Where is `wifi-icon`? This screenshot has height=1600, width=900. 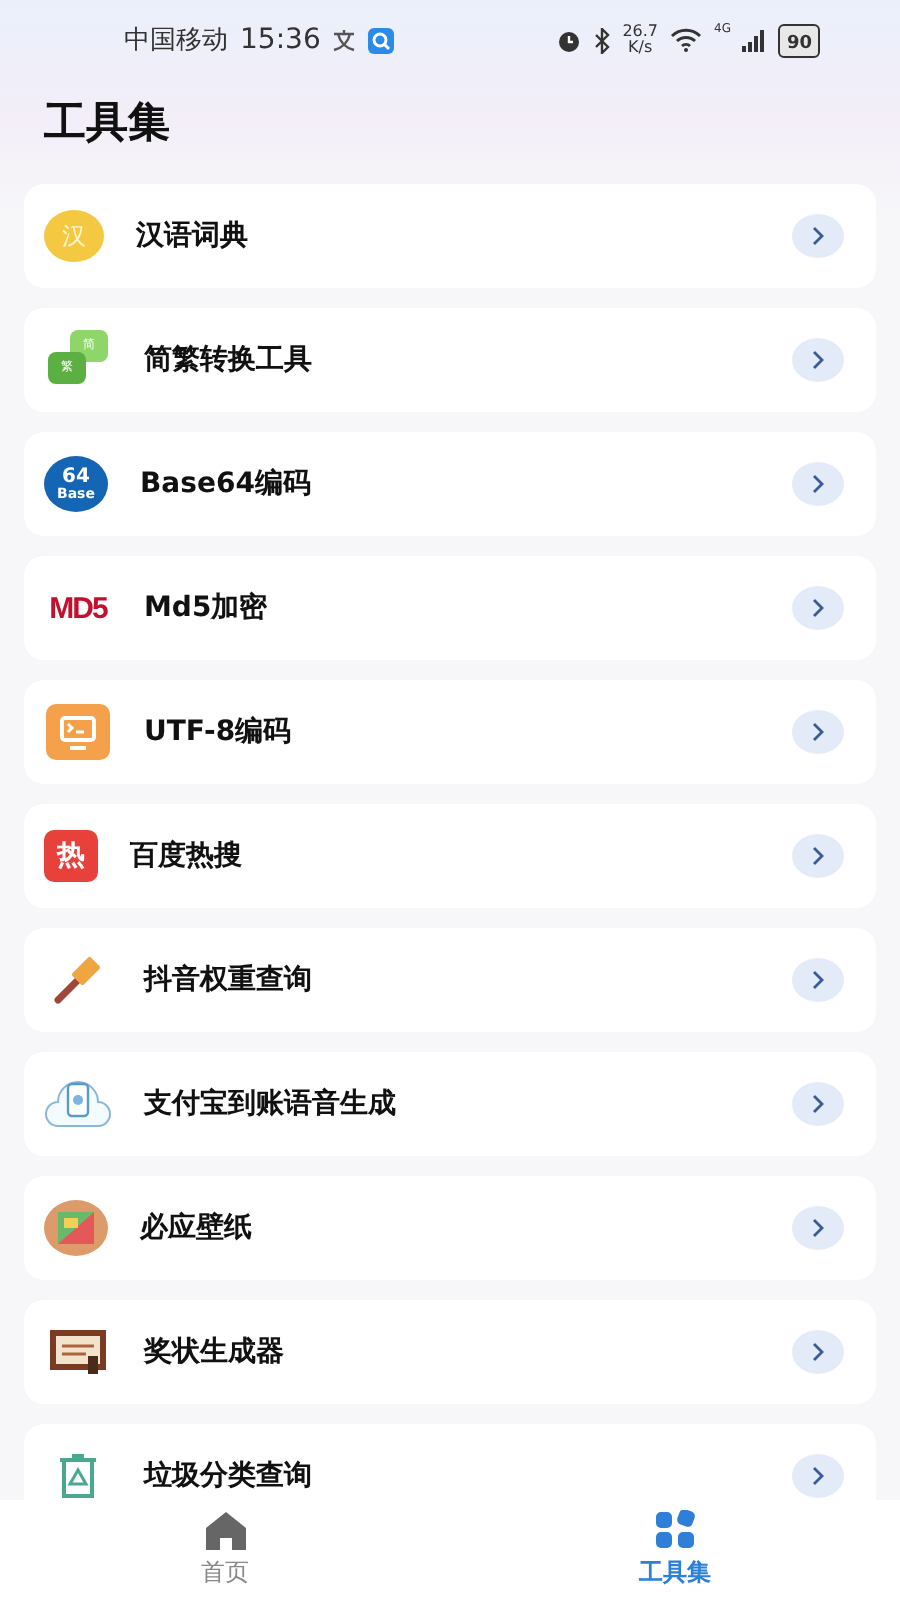 wifi-icon is located at coordinates (686, 40).